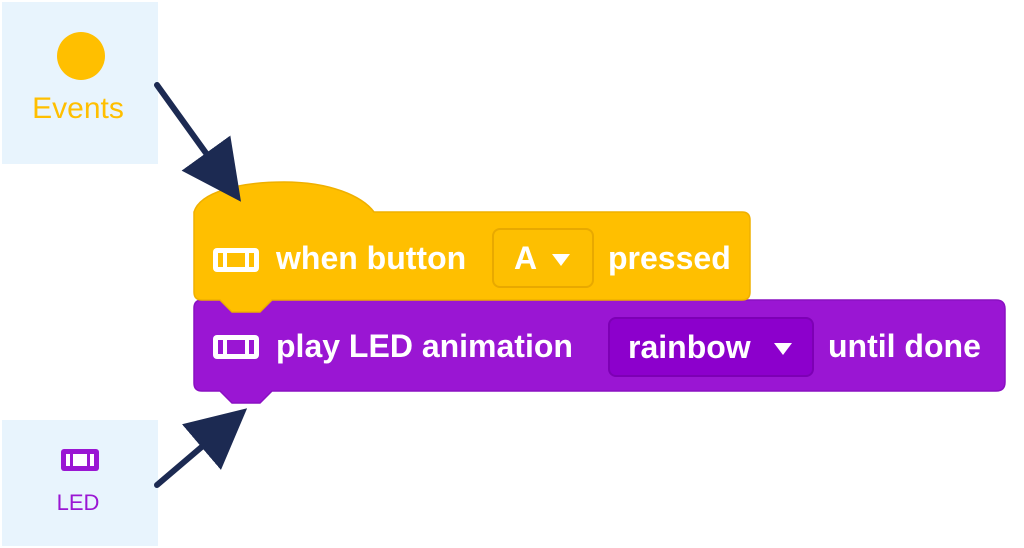 The image size is (1024, 548). What do you see at coordinates (689, 347) in the screenshot?
I see `animation-select-value: rainbow` at bounding box center [689, 347].